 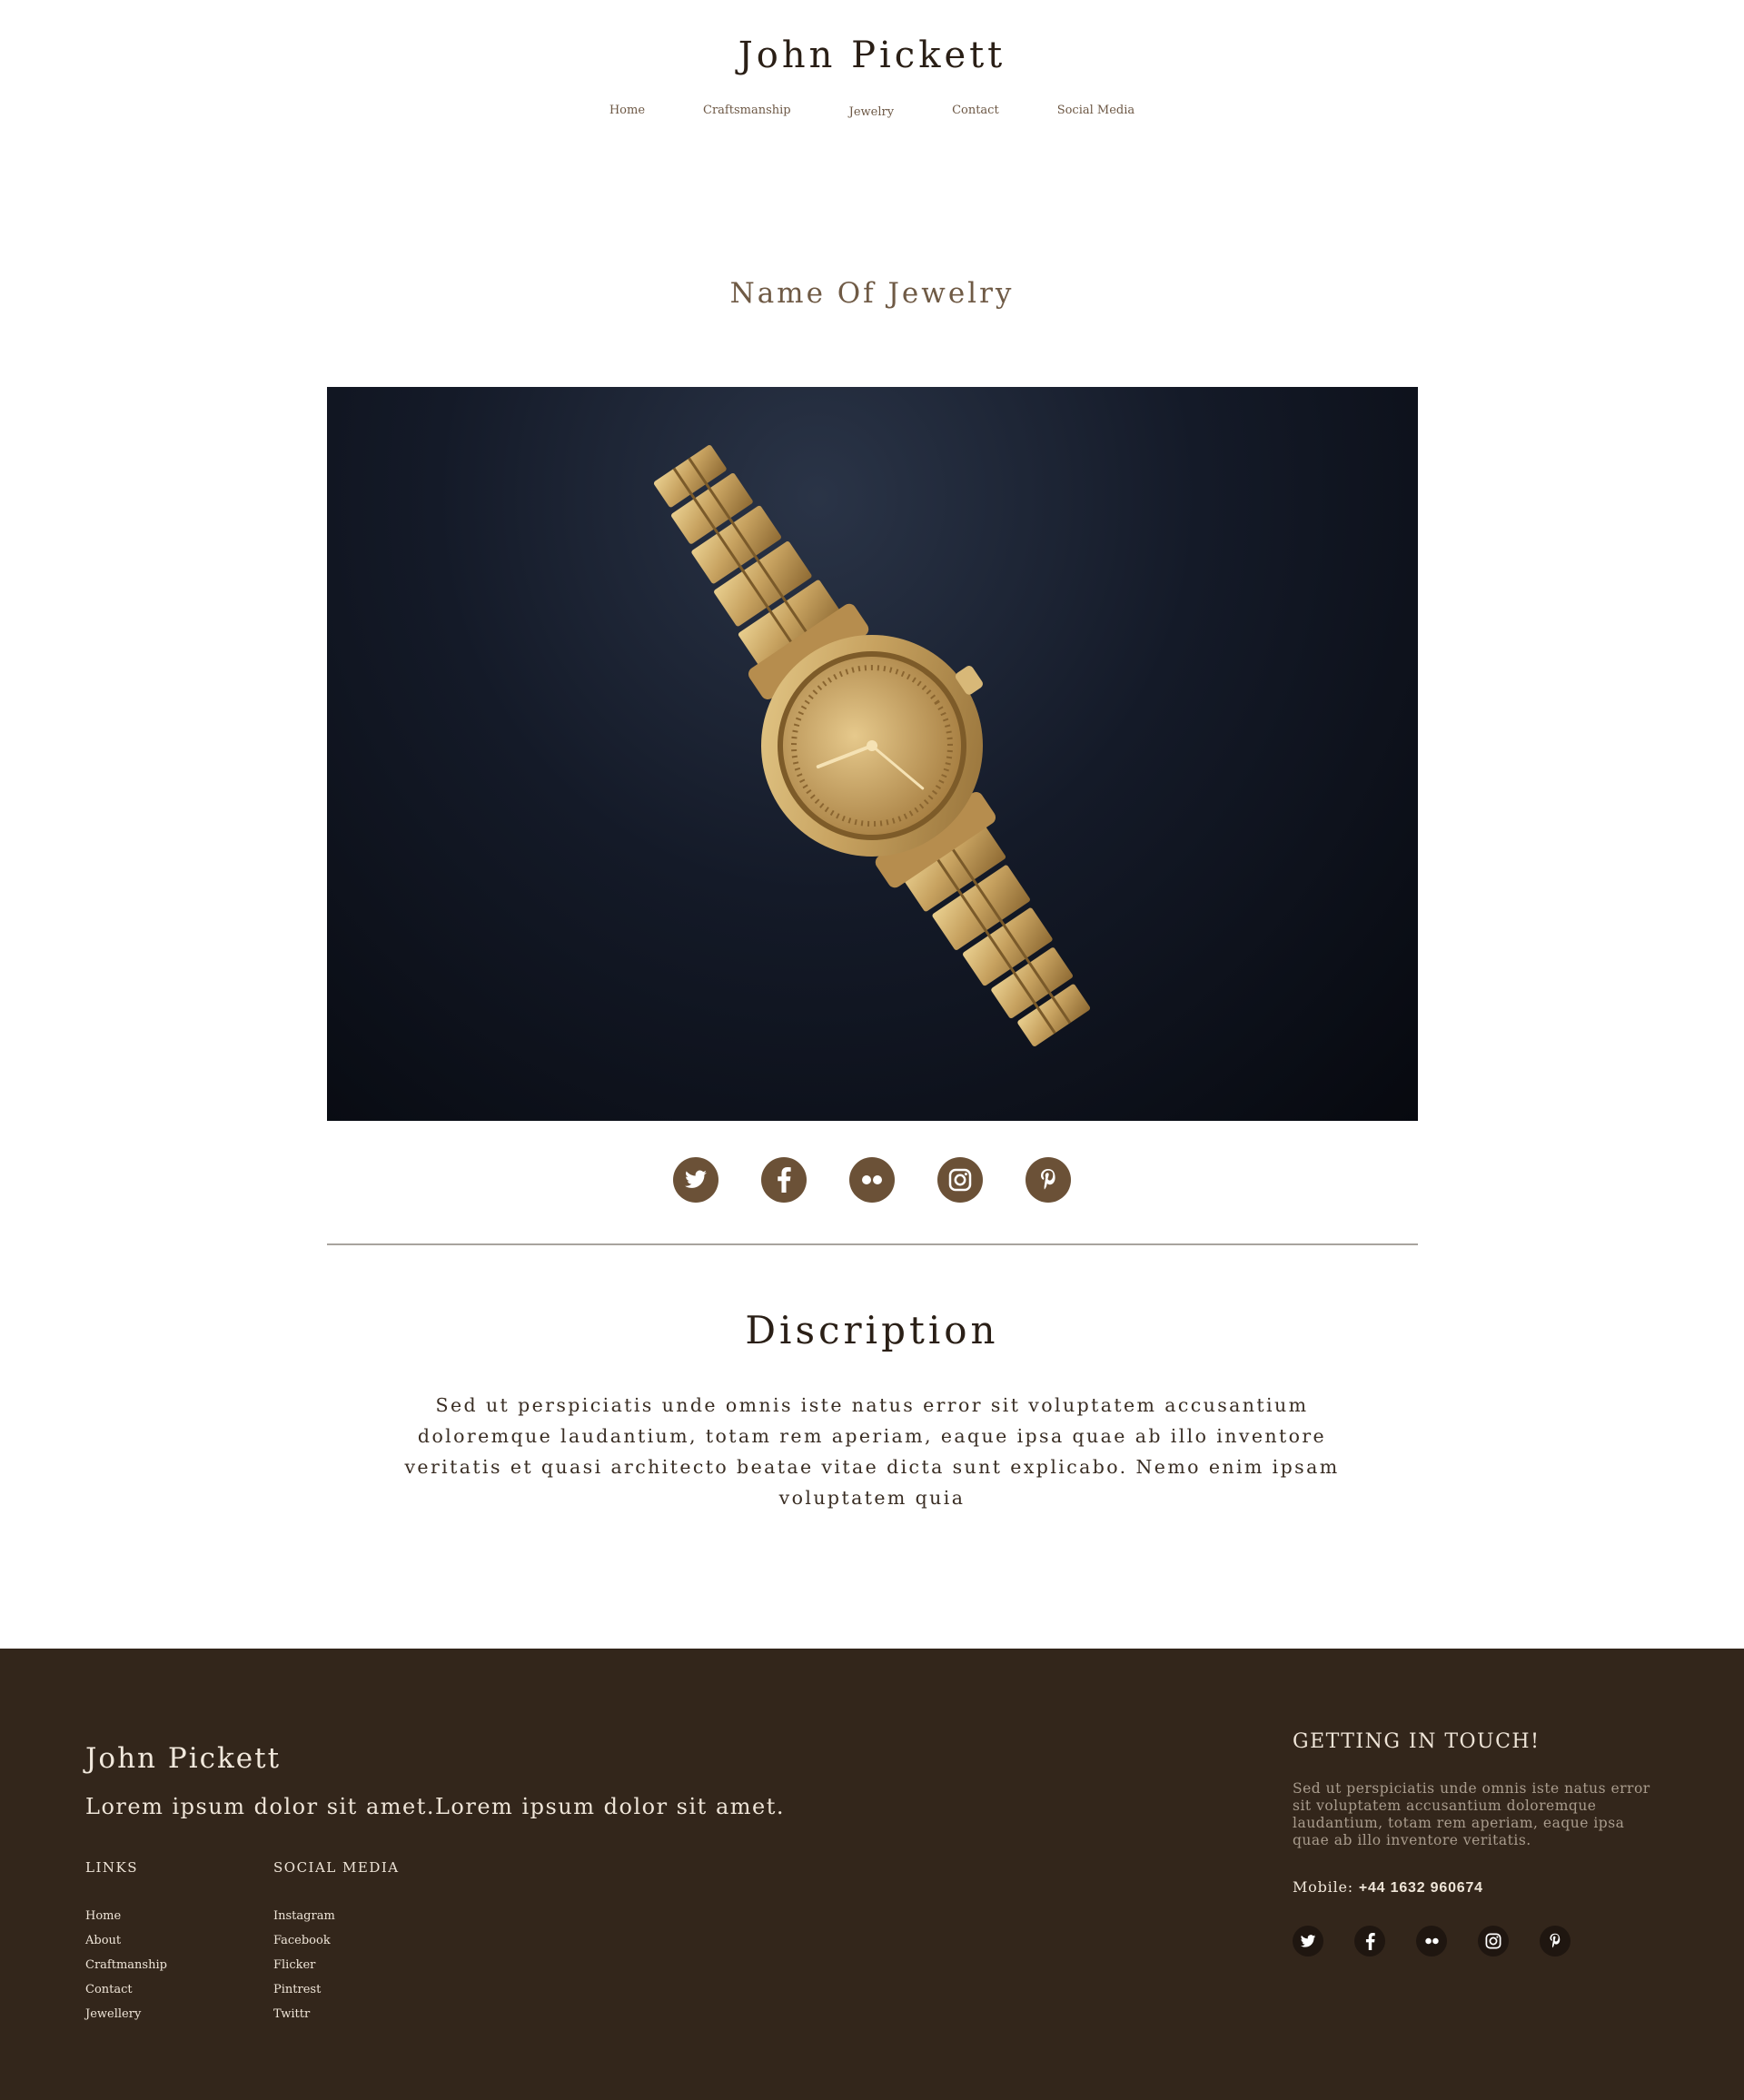 What do you see at coordinates (872, 293) in the screenshot?
I see `product-title: Name Of Jewelry` at bounding box center [872, 293].